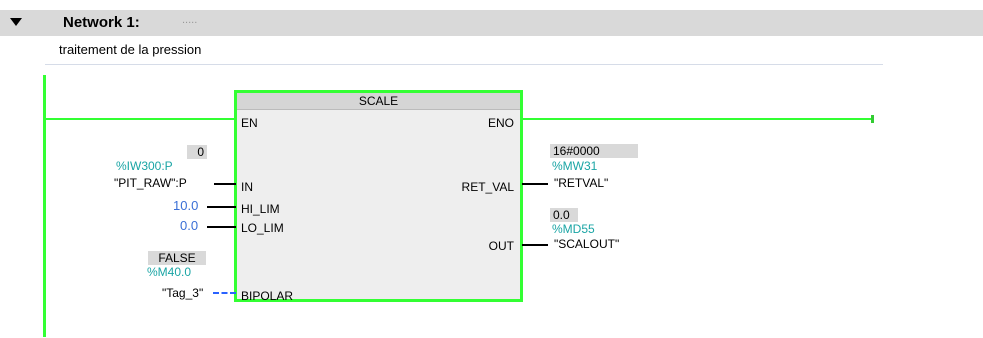 Image resolution: width=983 pixels, height=338 pixels. I want to click on ret-val-address: %MW31, so click(574, 166).